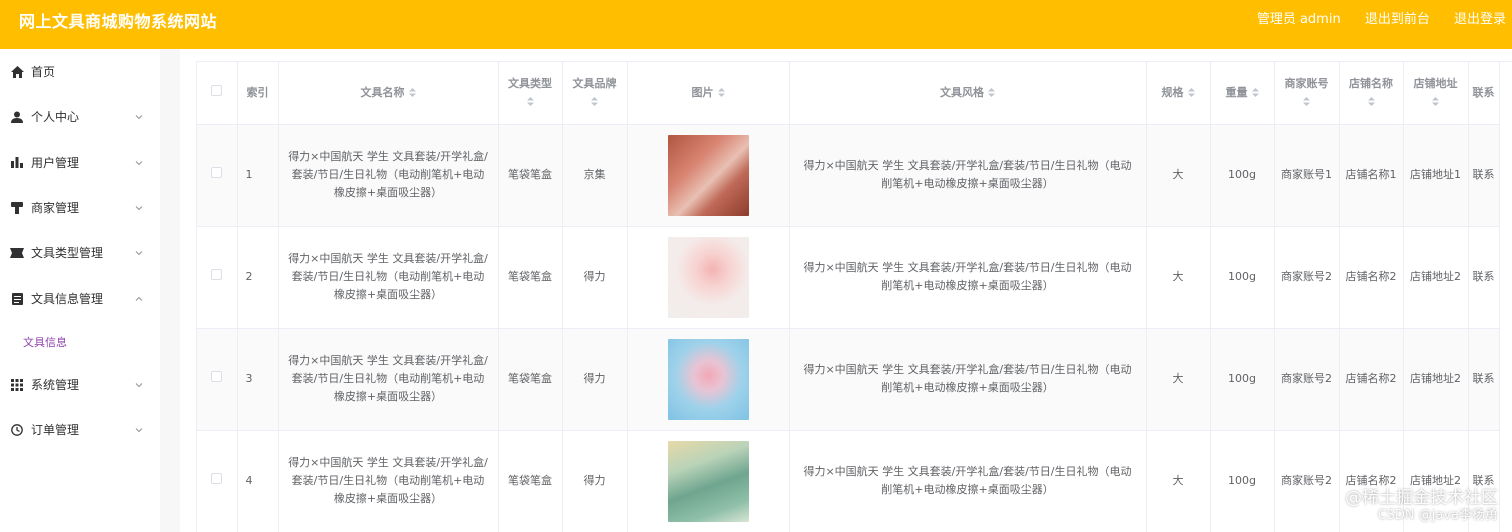 This screenshot has width=1512, height=532. I want to click on back-to-front-link: 退出到前台, so click(1397, 19).